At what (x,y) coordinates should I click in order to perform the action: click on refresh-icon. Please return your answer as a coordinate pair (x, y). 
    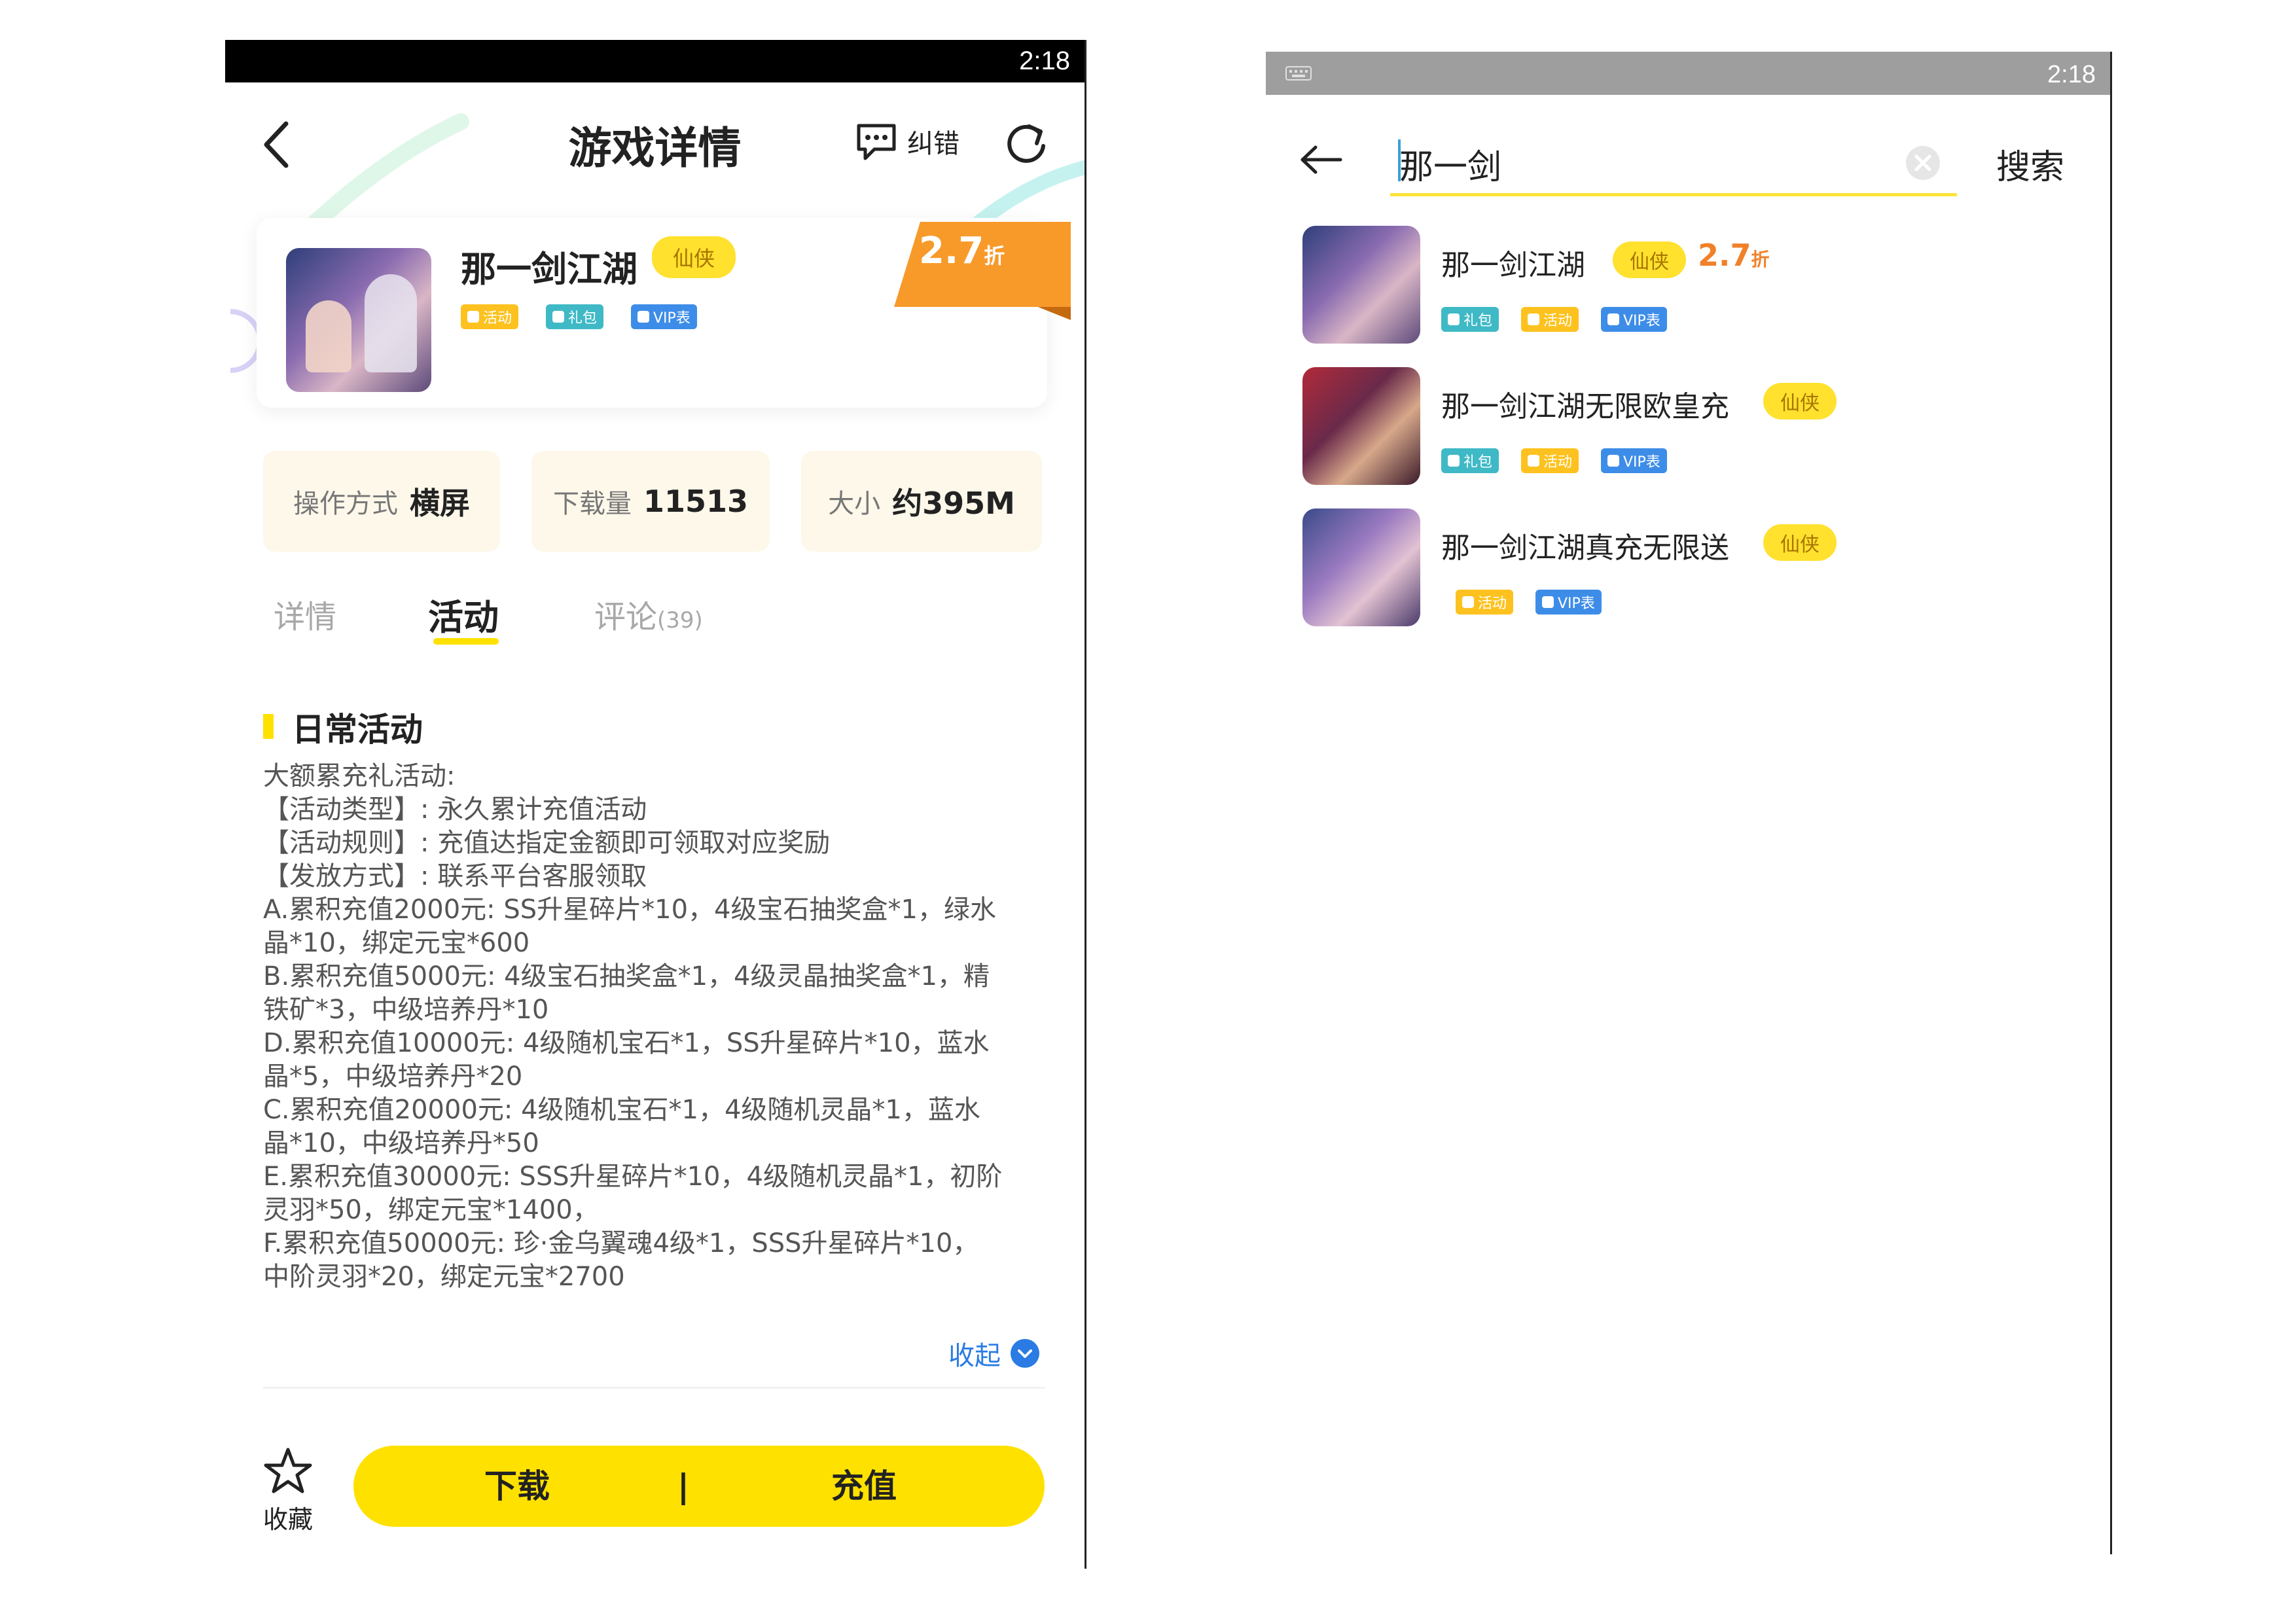
    Looking at the image, I should click on (1026, 142).